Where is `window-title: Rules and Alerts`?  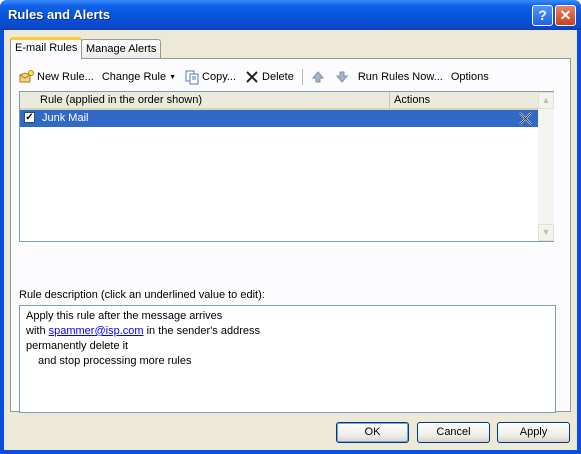 window-title: Rules and Alerts is located at coordinates (59, 14).